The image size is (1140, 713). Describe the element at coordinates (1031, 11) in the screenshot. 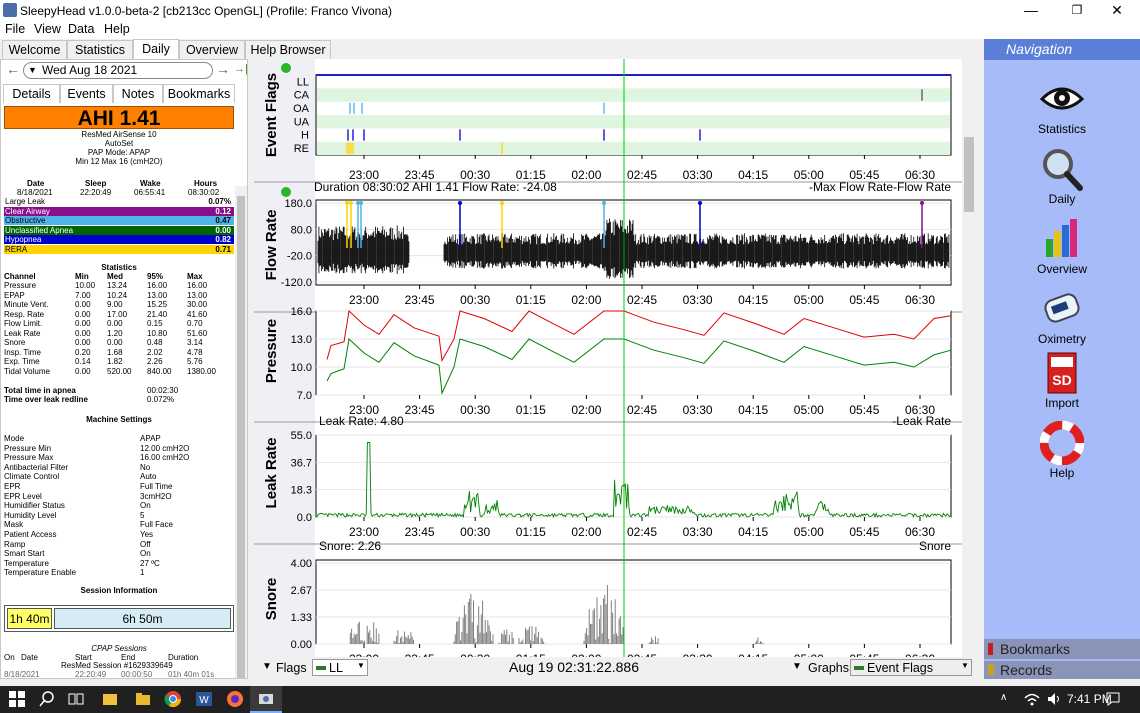

I see `minimize-button: —` at that location.